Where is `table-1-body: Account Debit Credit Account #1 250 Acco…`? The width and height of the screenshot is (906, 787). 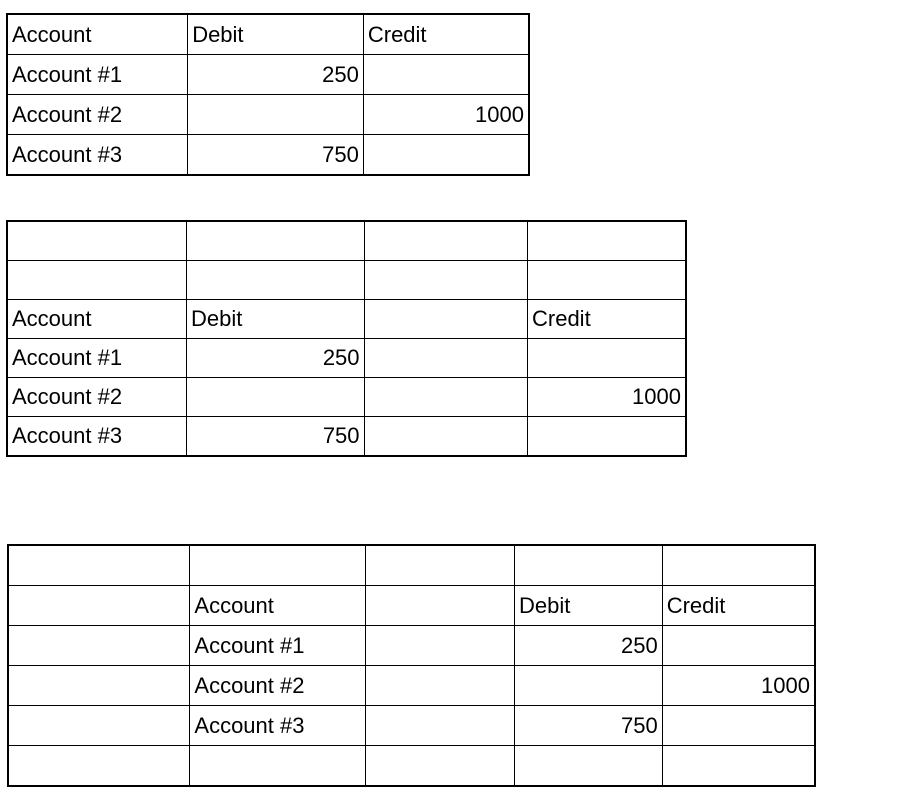
table-1-body: Account Debit Credit Account #1 250 Acco… is located at coordinates (268, 94).